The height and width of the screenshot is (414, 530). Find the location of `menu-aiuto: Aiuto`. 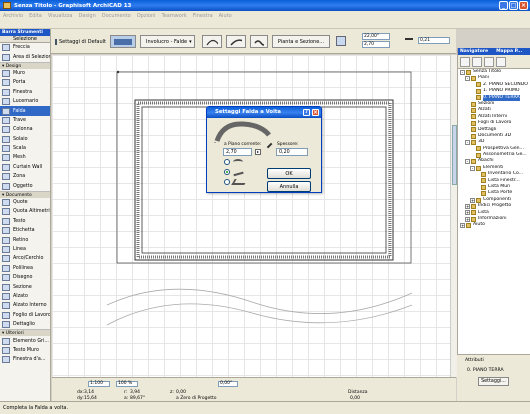

menu-aiuto: Aiuto is located at coordinates (225, 16).